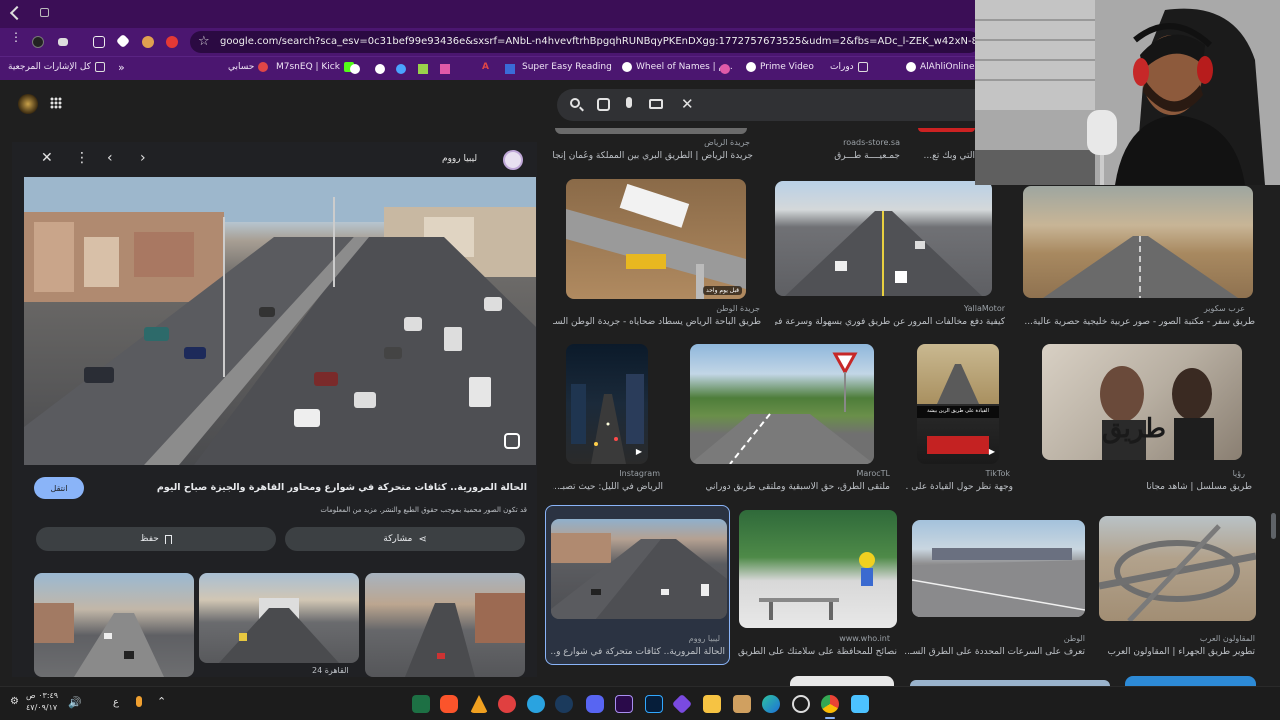  What do you see at coordinates (620, 473) in the screenshot?
I see `result-source: Instagram` at bounding box center [620, 473].